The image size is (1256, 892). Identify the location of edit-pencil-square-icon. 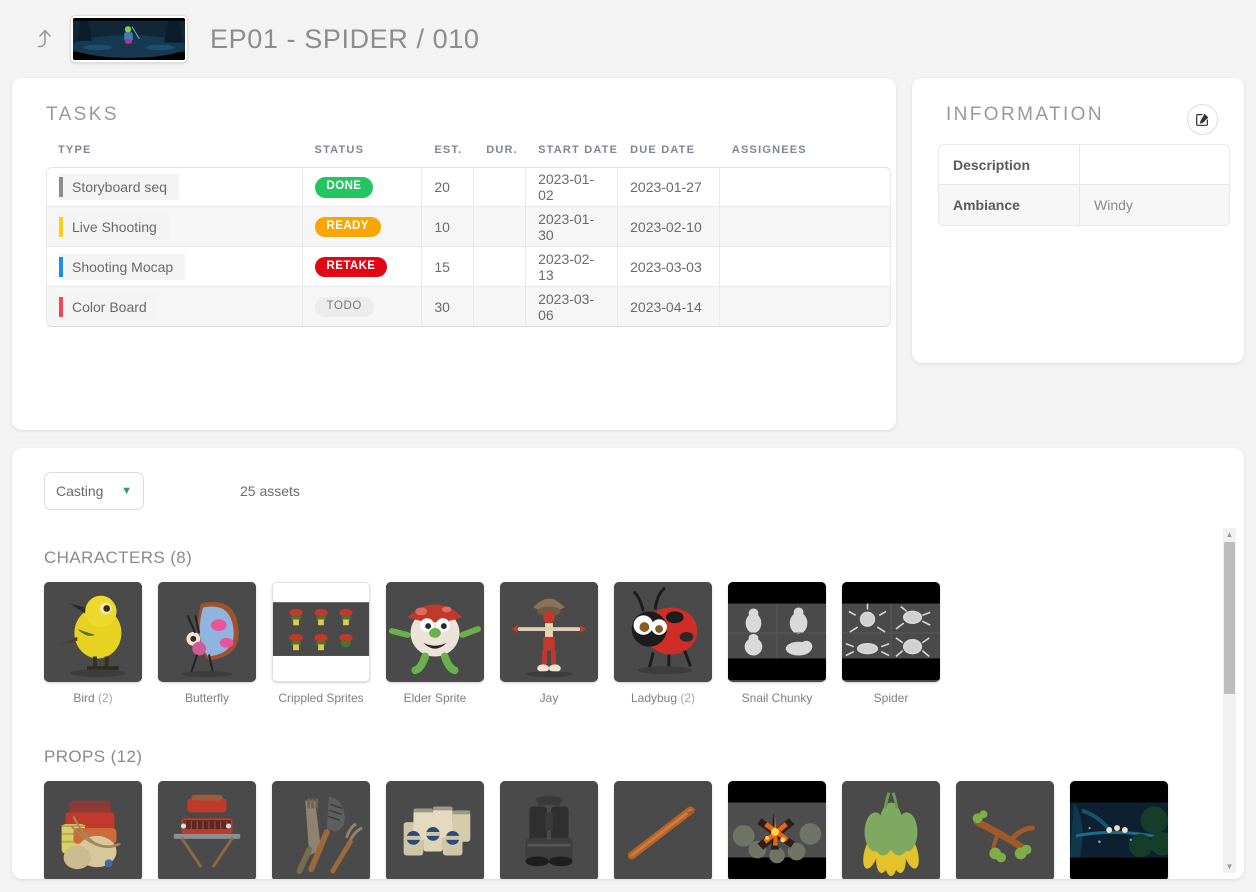
(1202, 119).